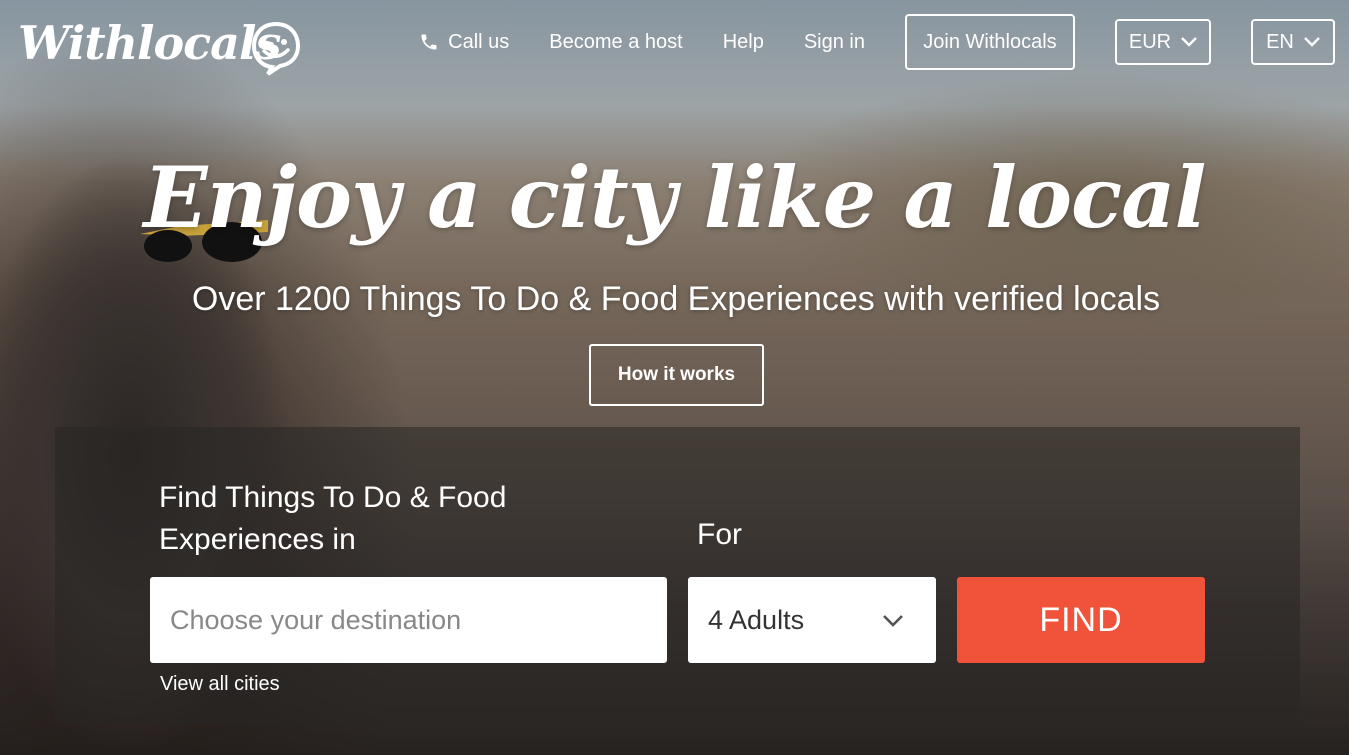 The width and height of the screenshot is (1349, 755). Describe the element at coordinates (333, 518) in the screenshot. I see `destination-label: Find Things To Do & Food Experiences in` at that location.